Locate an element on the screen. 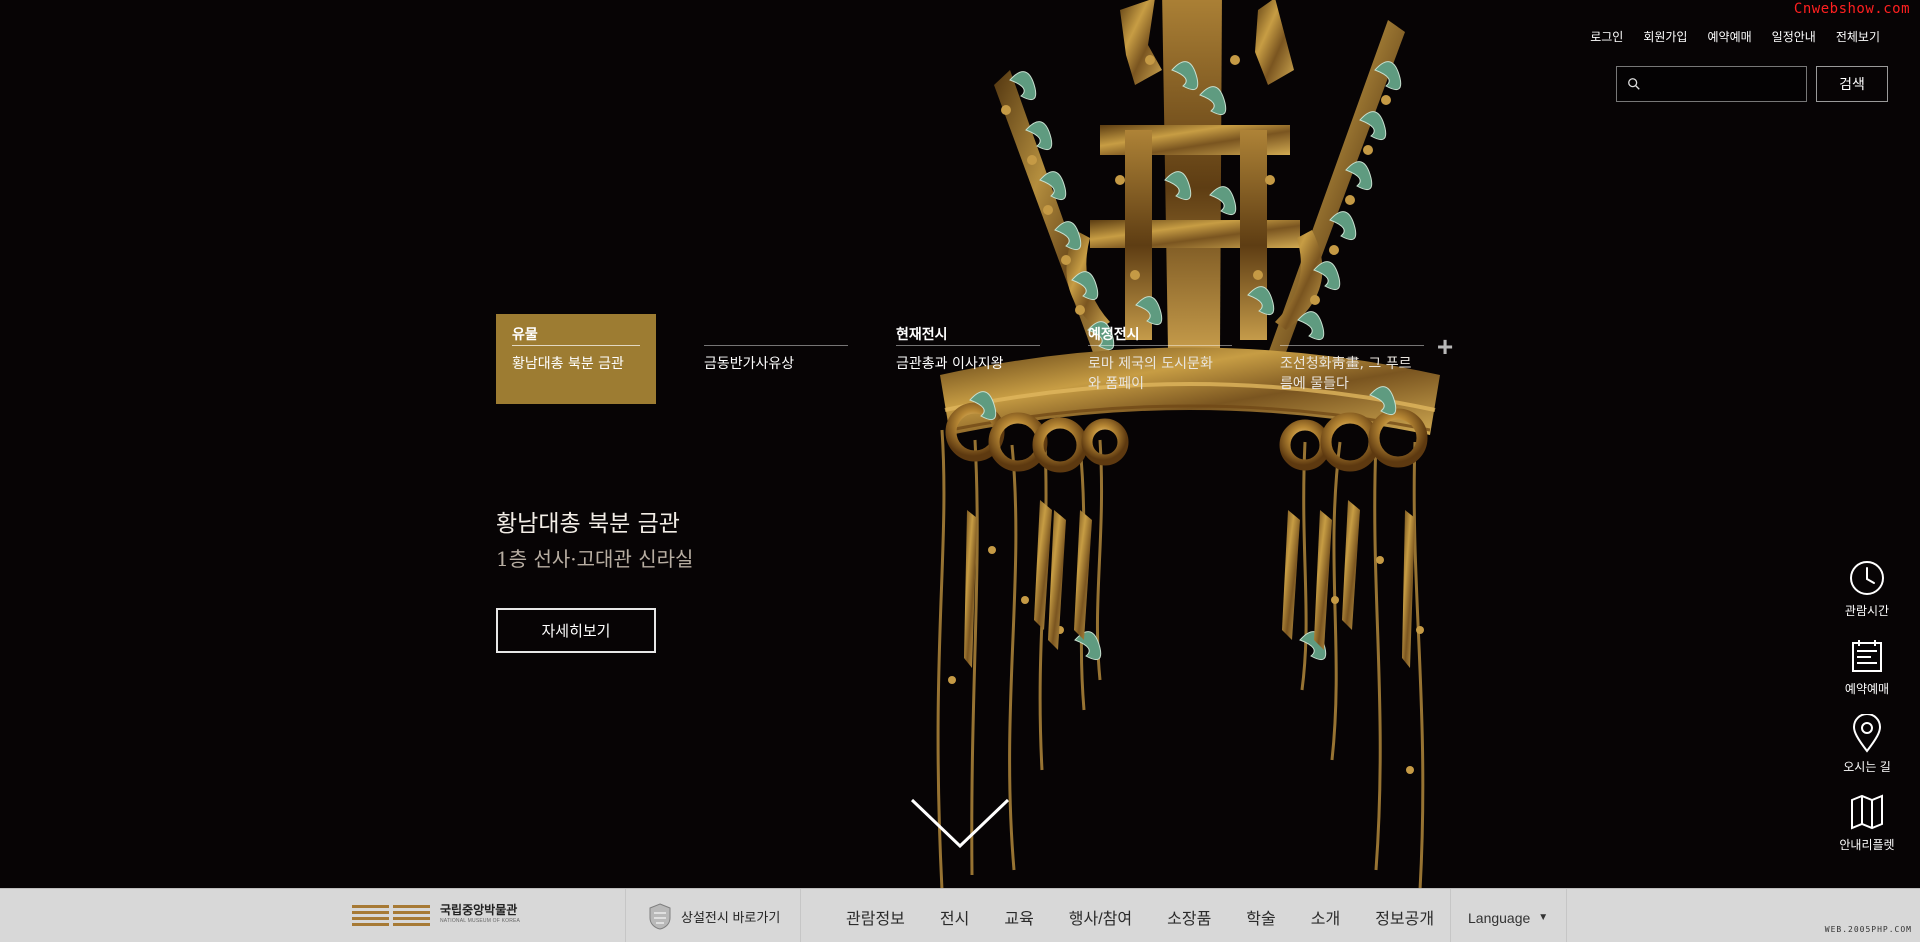  login-link: 로그인 is located at coordinates (1606, 36).